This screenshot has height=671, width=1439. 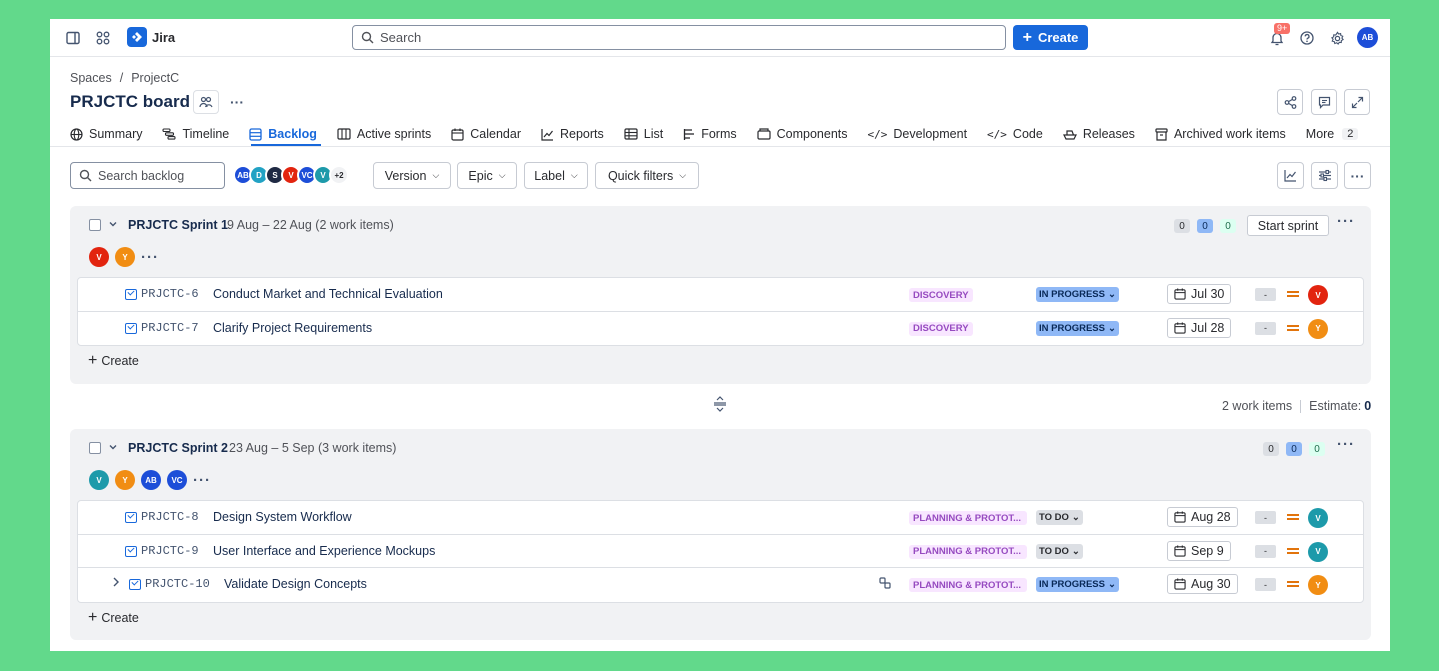 What do you see at coordinates (1199, 327) in the screenshot?
I see `due-date-pill: Jul 28` at bounding box center [1199, 327].